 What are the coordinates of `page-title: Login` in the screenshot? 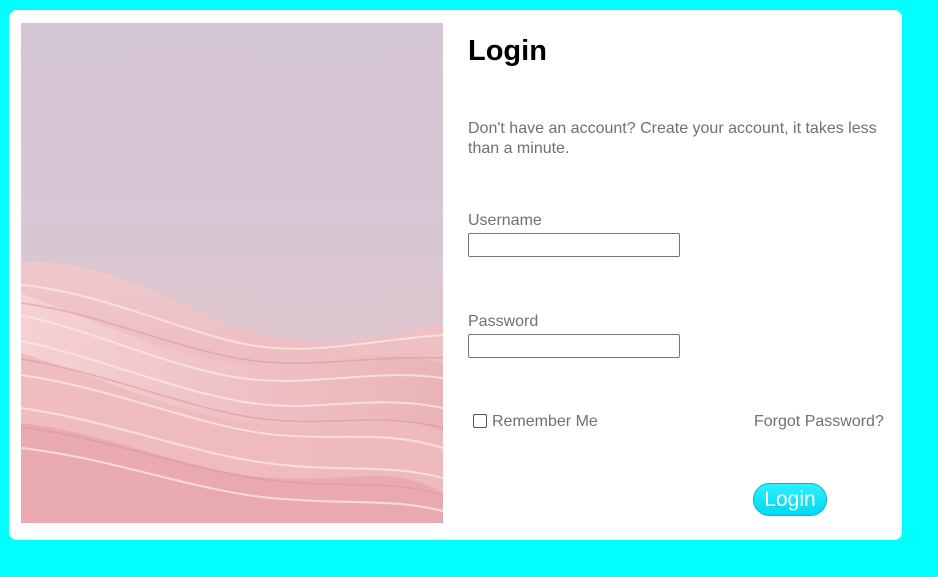 It's located at (507, 51).